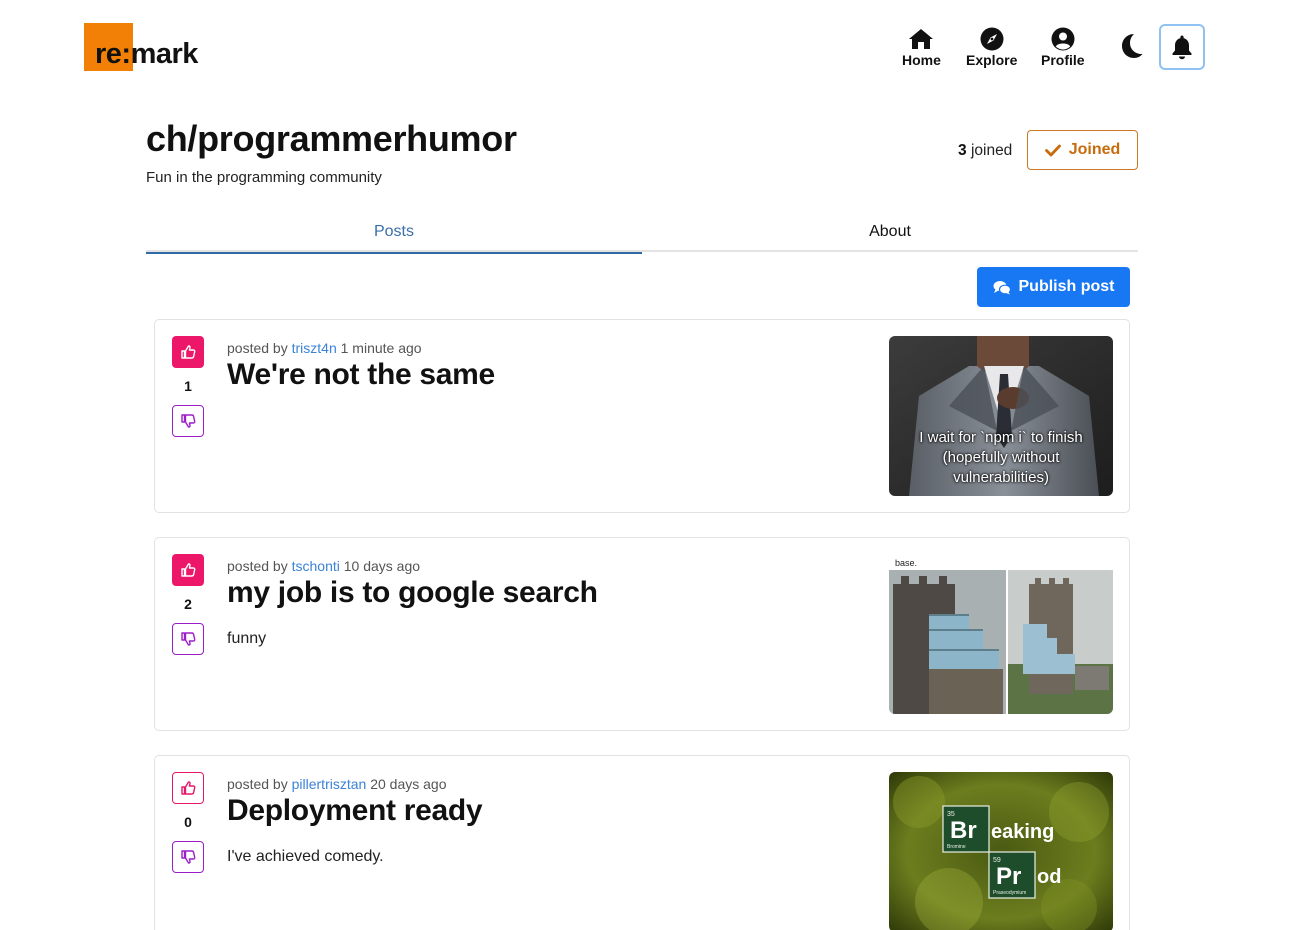 The image size is (1297, 930). I want to click on tab-posts-label: Posts, so click(393, 231).